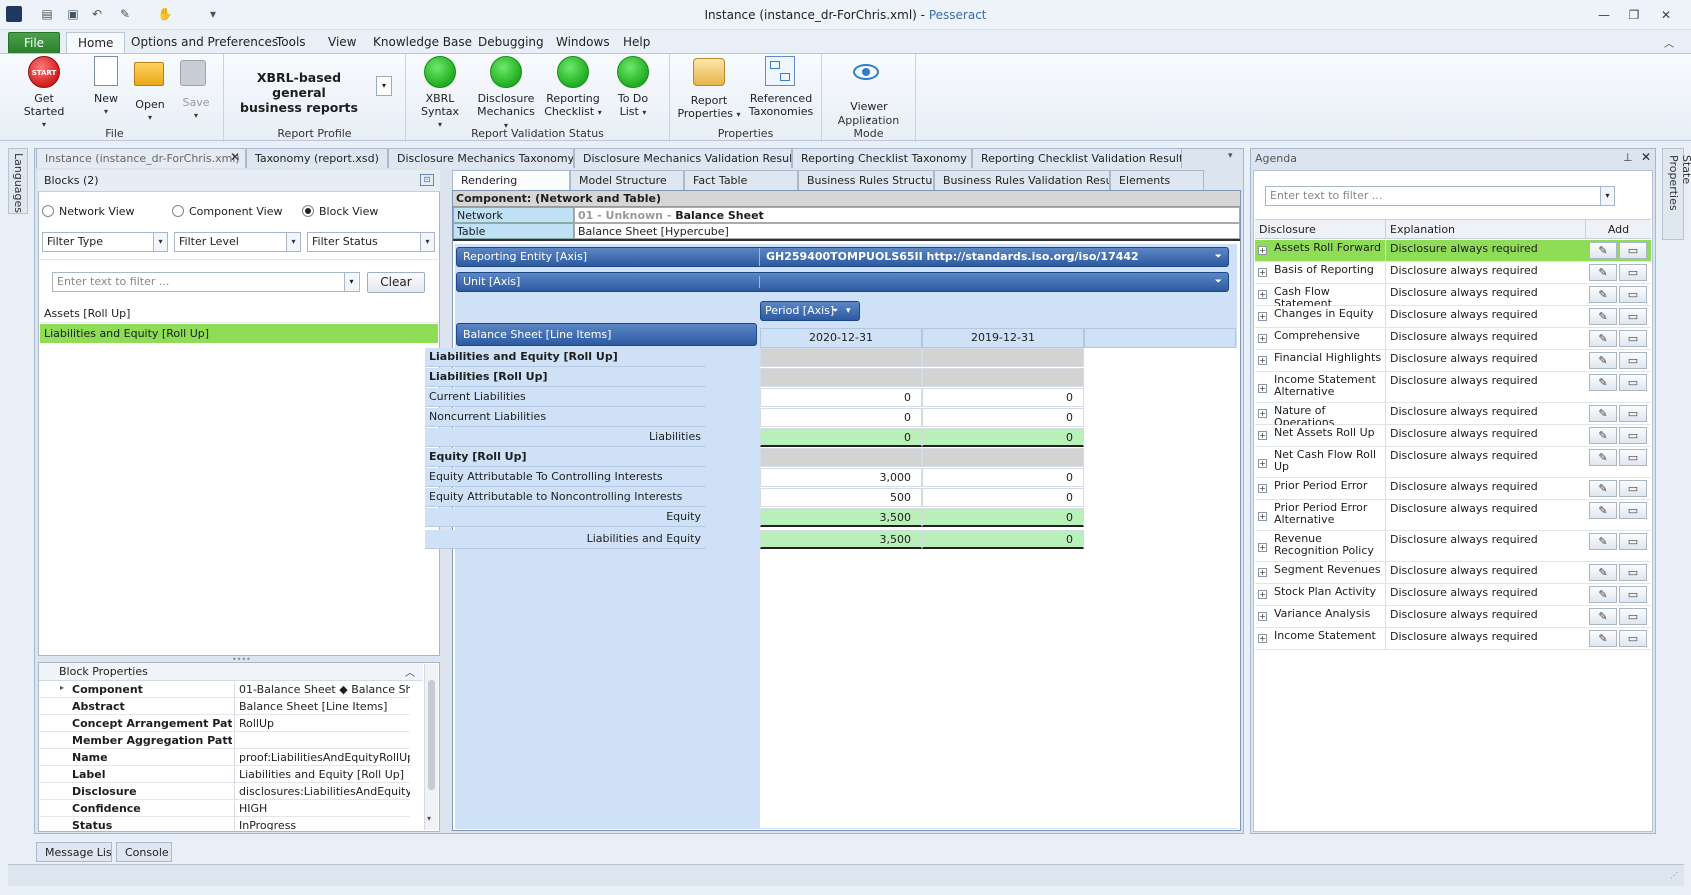 This screenshot has height=895, width=1691. I want to click on new-button: New ▾, so click(106, 87).